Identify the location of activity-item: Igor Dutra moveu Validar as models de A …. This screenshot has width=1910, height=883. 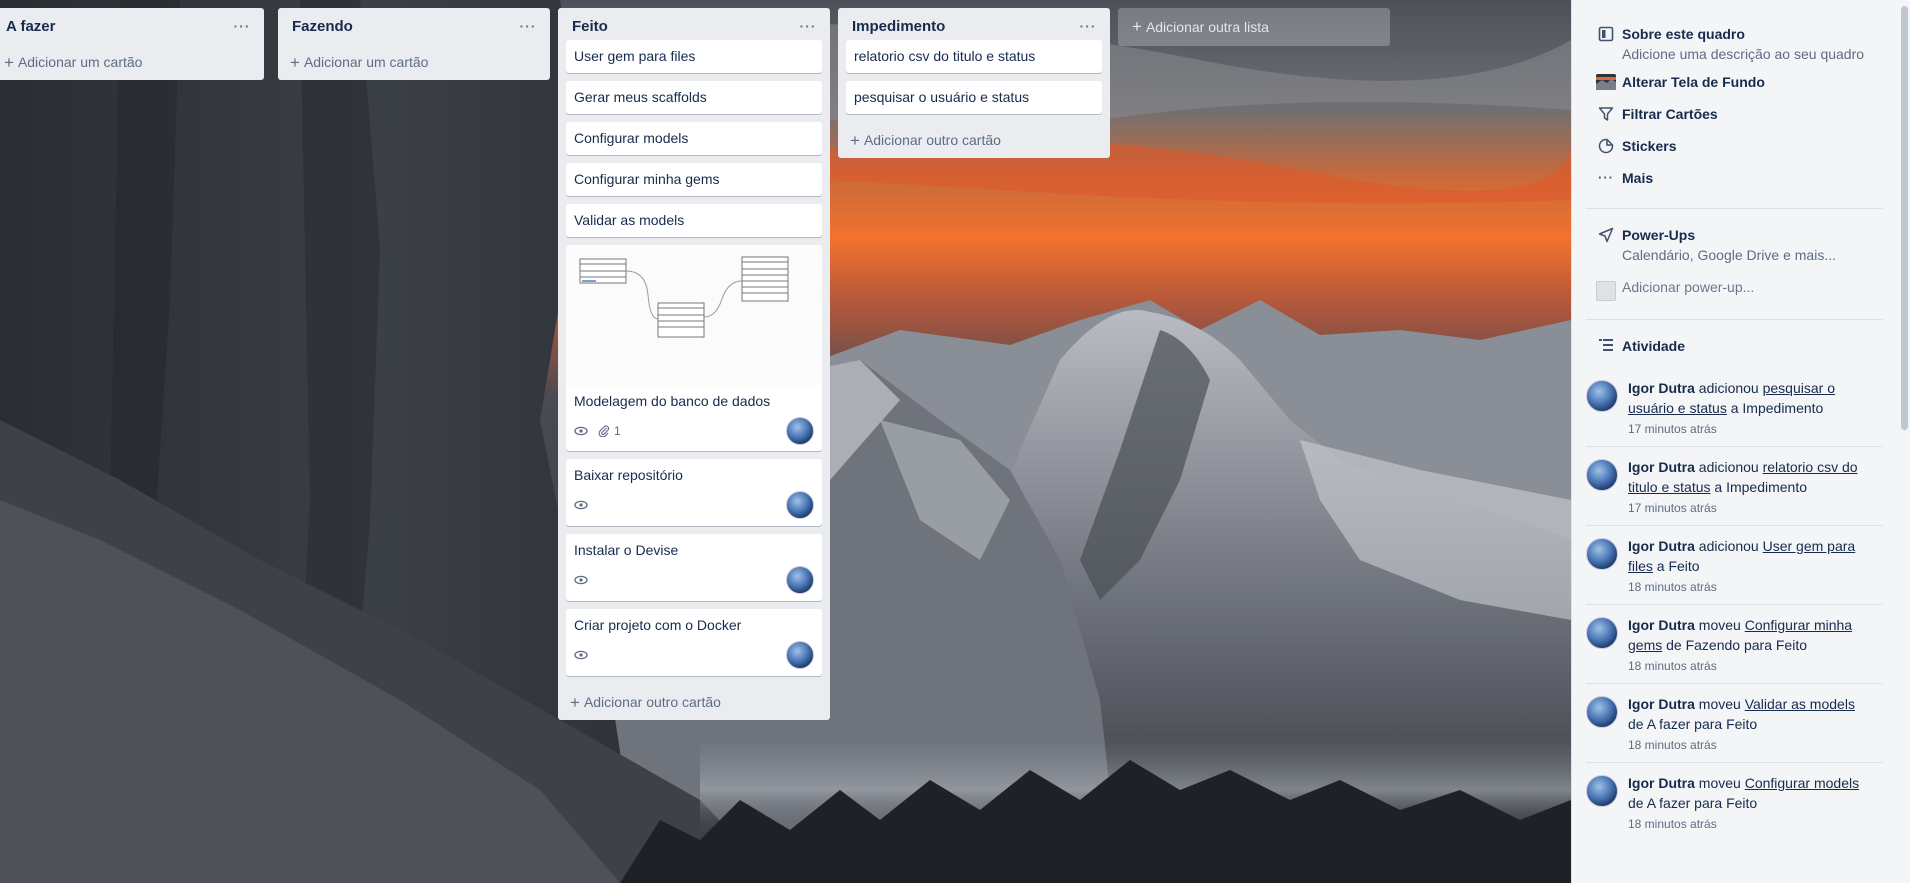
(1734, 723).